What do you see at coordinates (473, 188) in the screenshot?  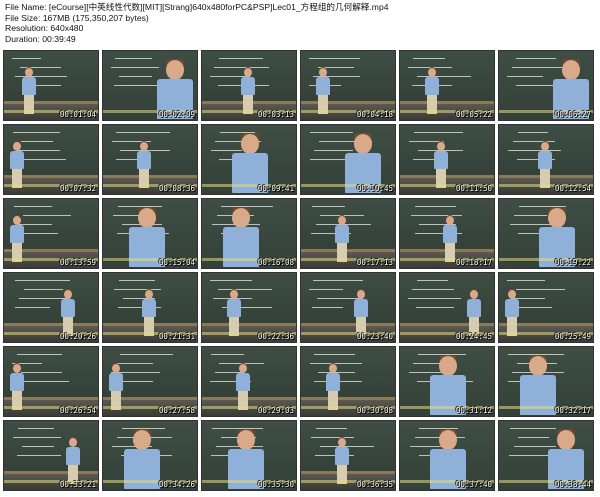 I see `timestamp-label: 00:11:50` at bounding box center [473, 188].